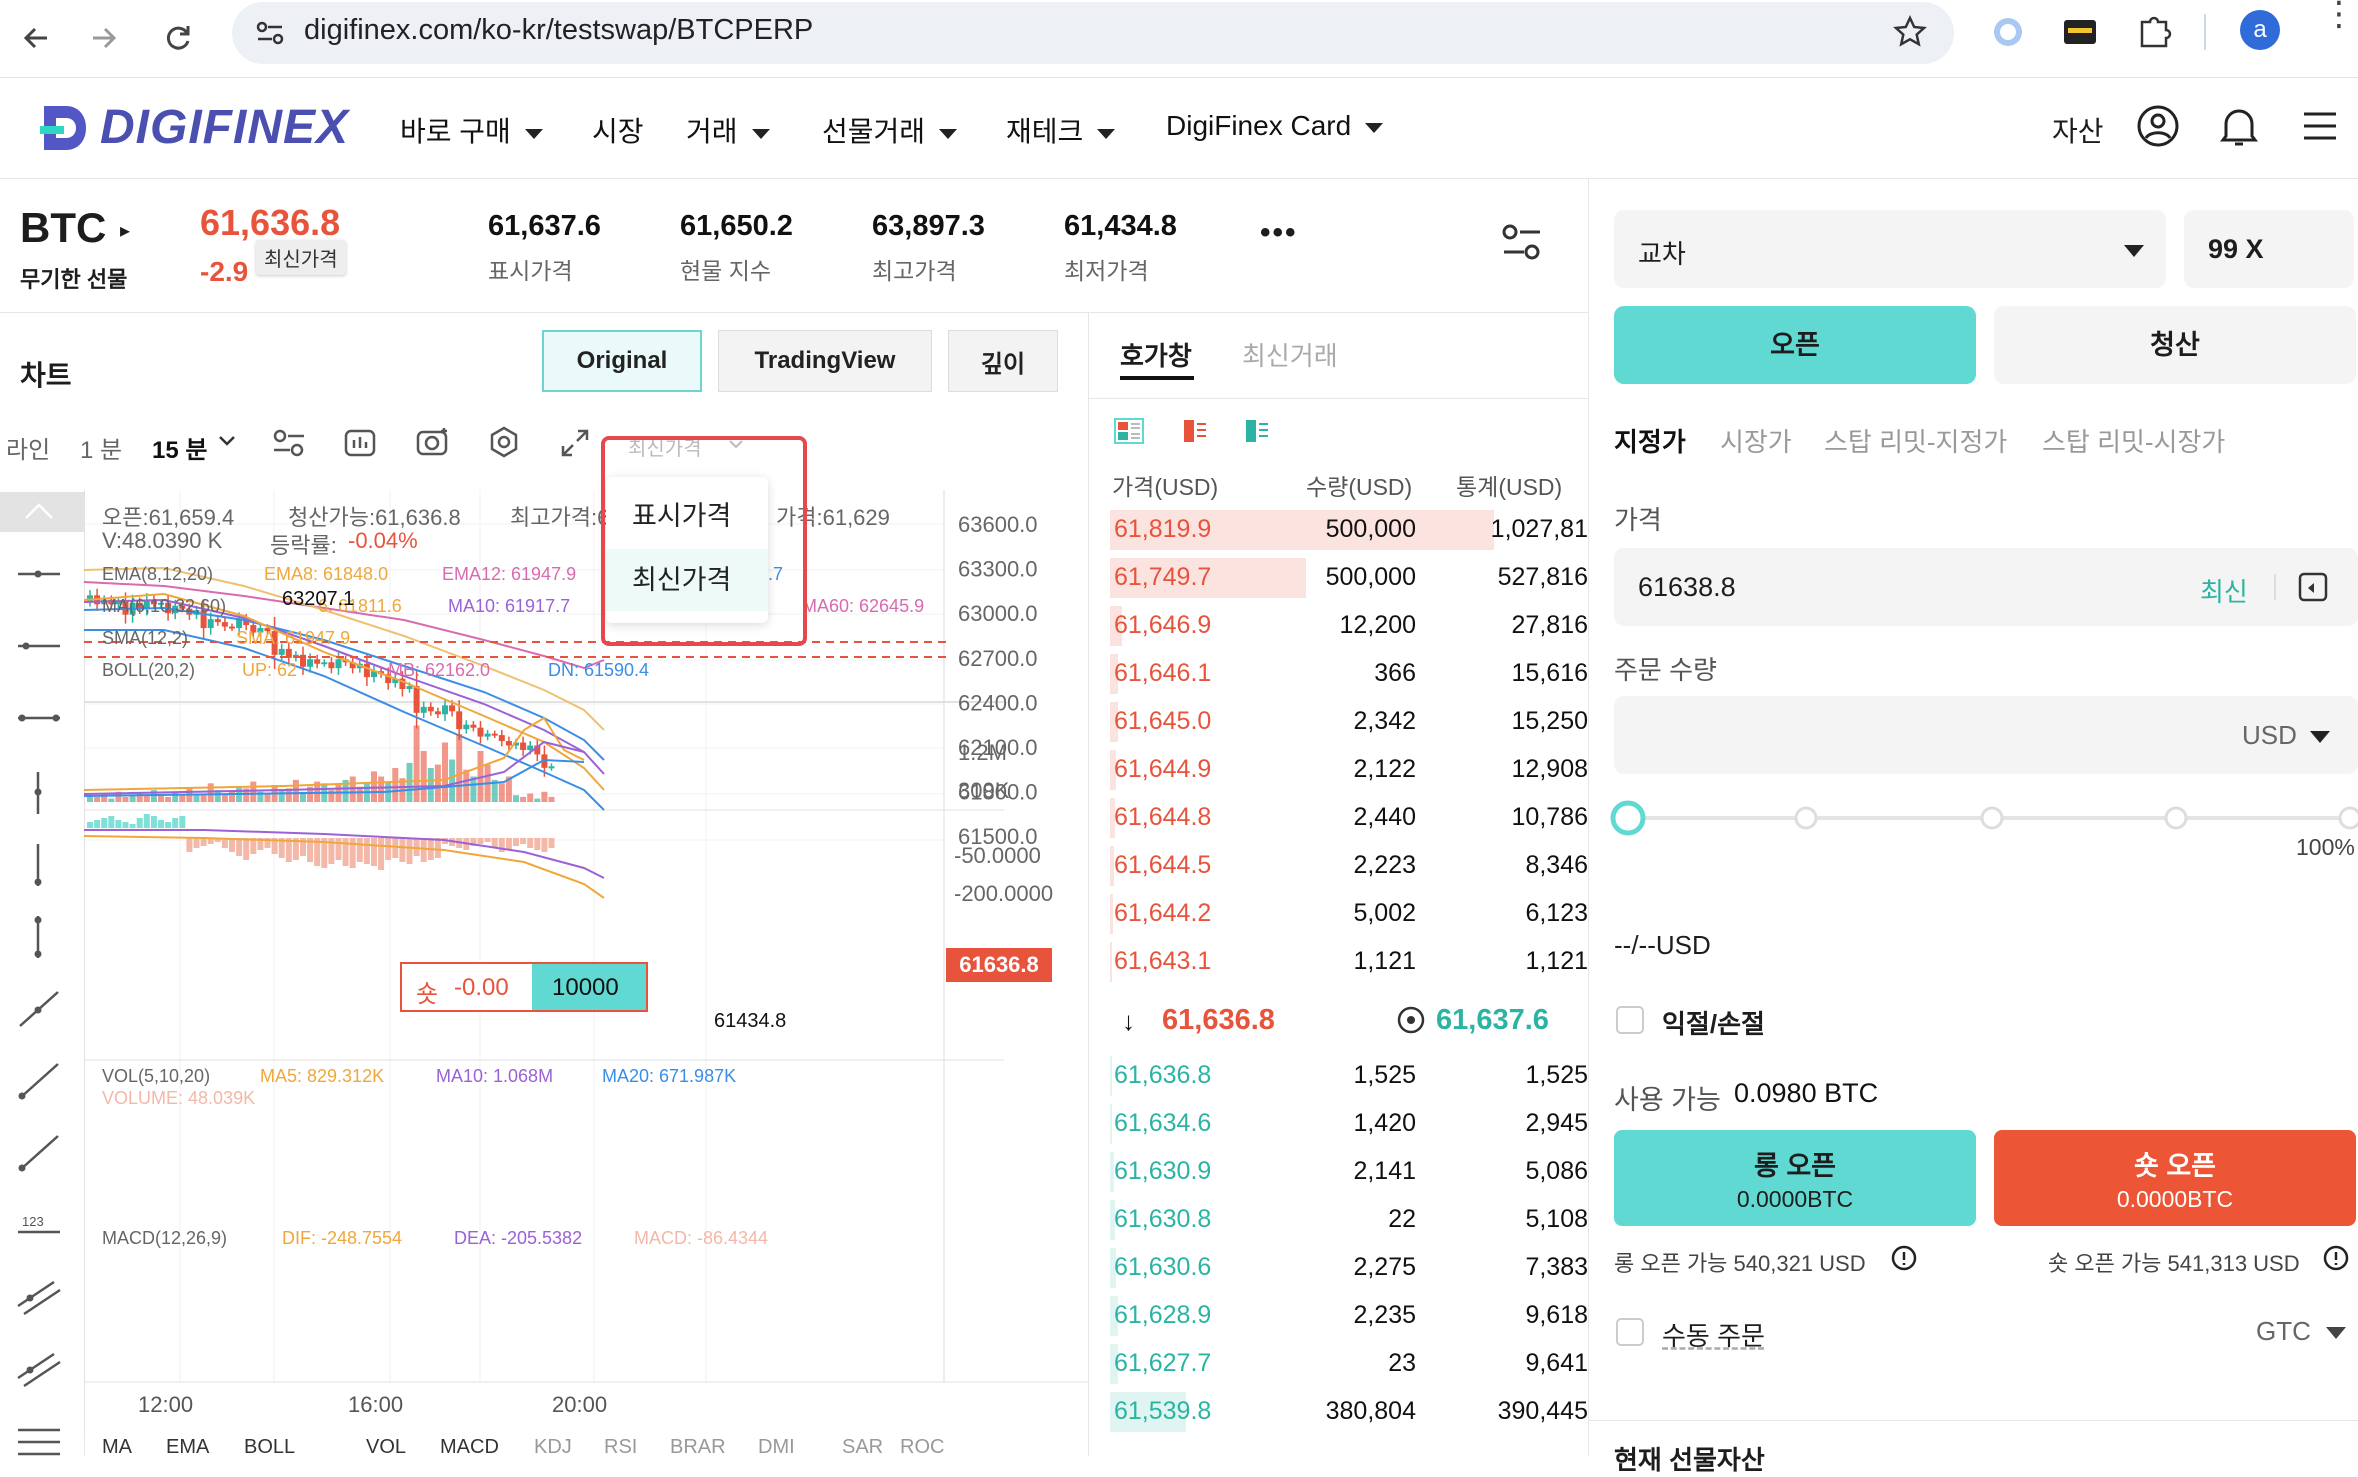  Describe the element at coordinates (39, 1297) in the screenshot. I see `parallel-channel-icon` at that location.